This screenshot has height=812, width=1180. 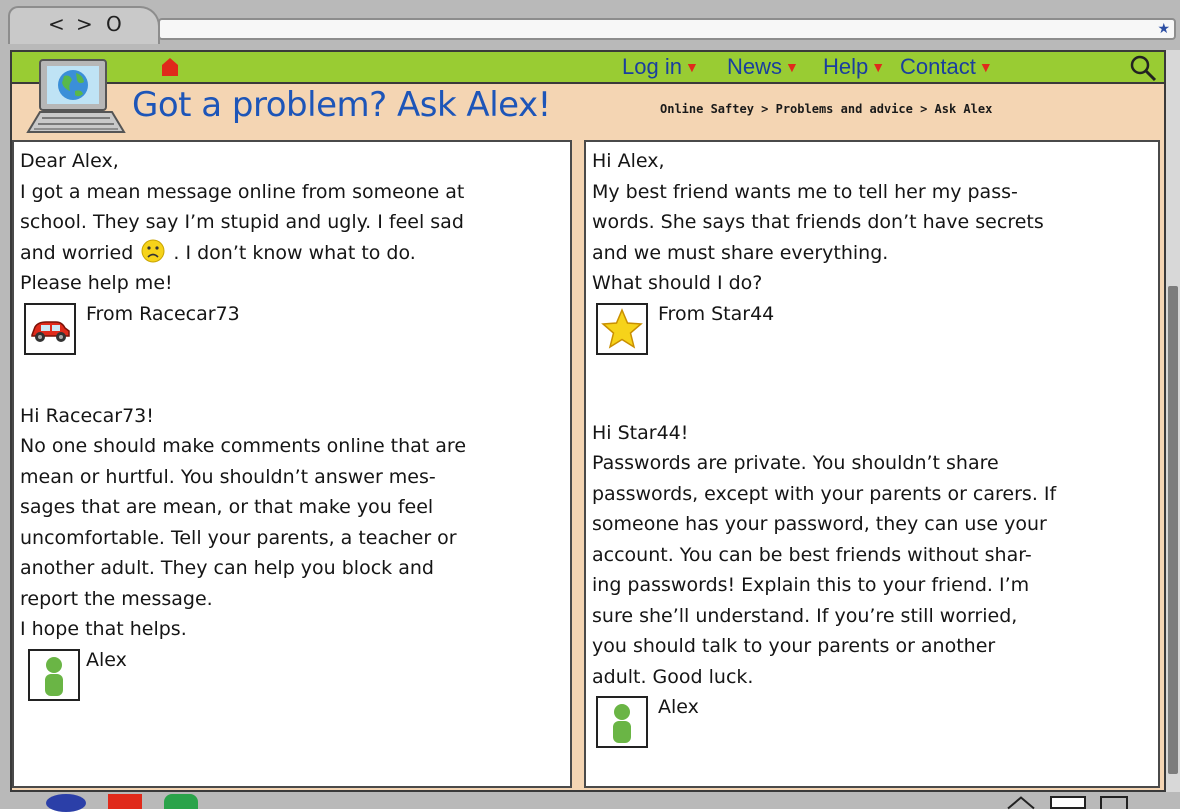 What do you see at coordinates (640, 432) in the screenshot?
I see `reply-line: Hi Star44!` at bounding box center [640, 432].